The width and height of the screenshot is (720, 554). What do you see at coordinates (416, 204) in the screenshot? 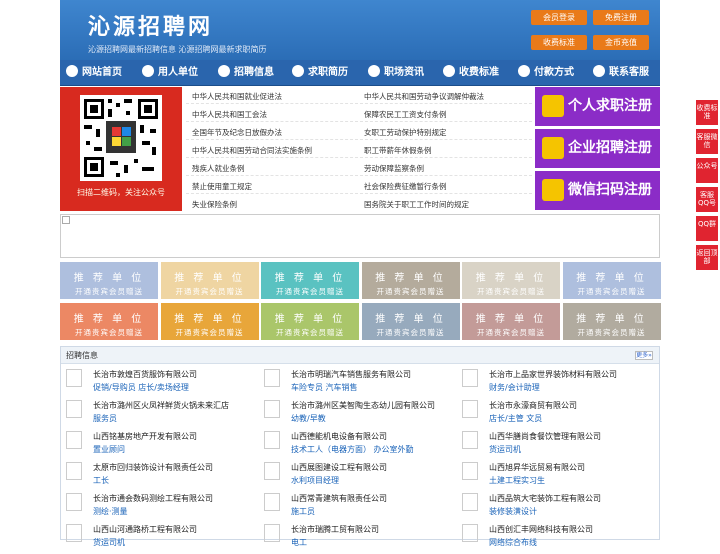
I see `law-link: 国务院关于职工工作时间的规定` at bounding box center [416, 204].